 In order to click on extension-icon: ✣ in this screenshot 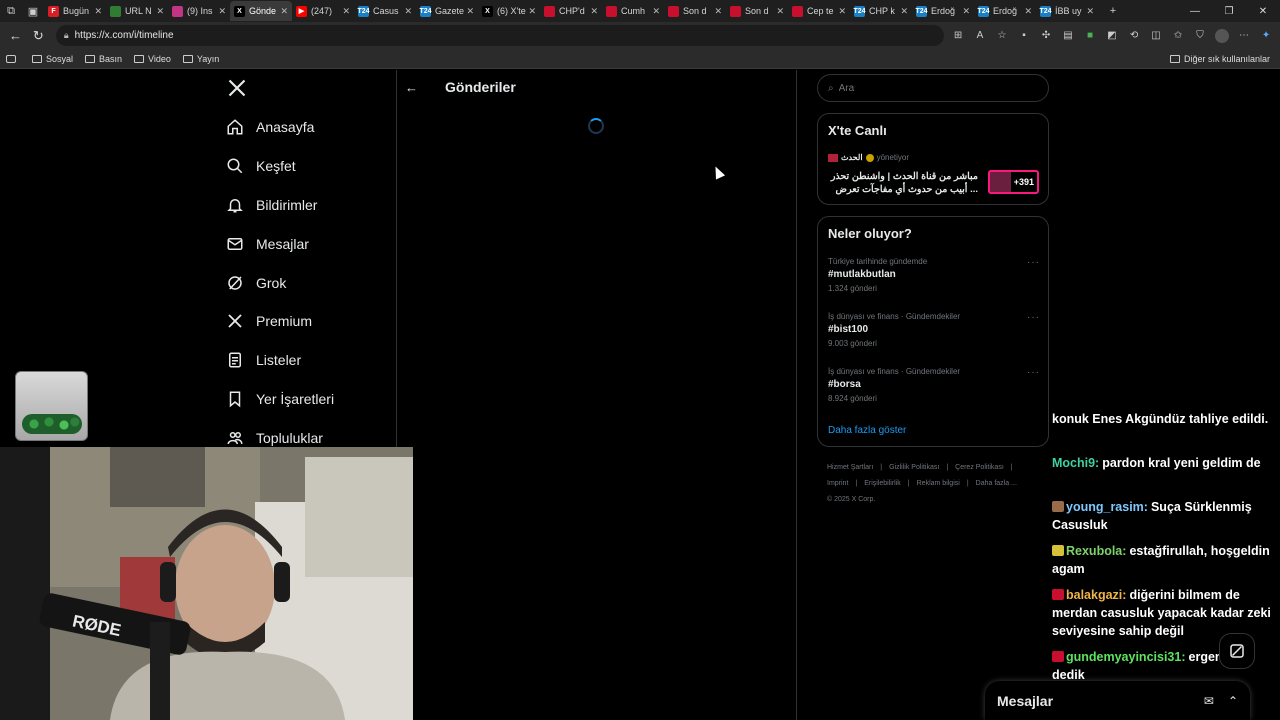, I will do `click(1046, 36)`.